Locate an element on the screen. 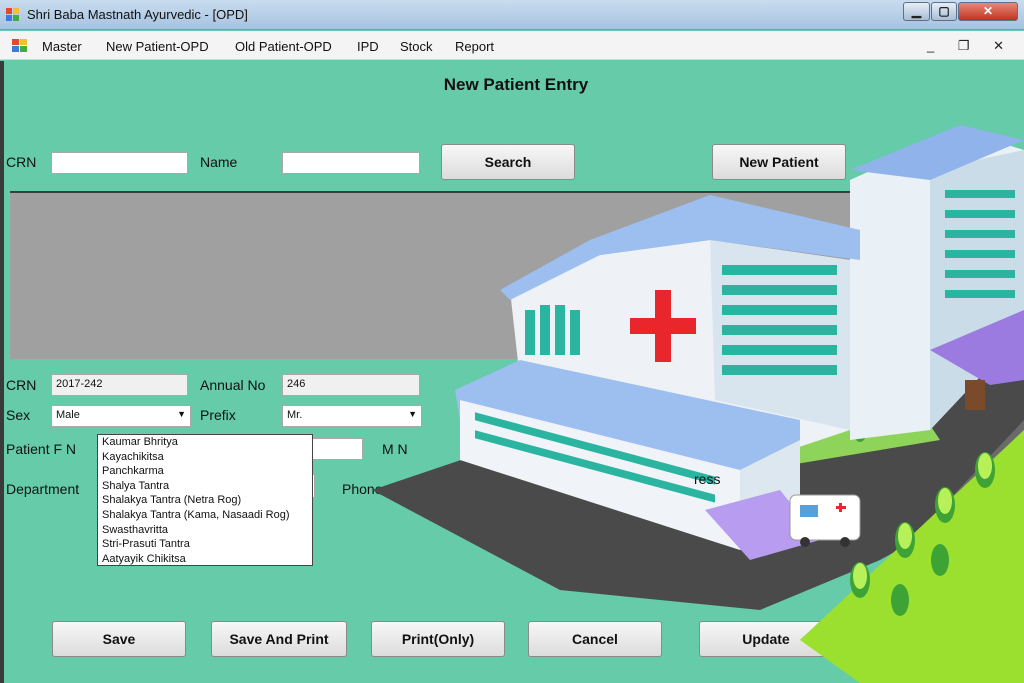 This screenshot has width=1024, height=683. app-icon is located at coordinates (12, 14).